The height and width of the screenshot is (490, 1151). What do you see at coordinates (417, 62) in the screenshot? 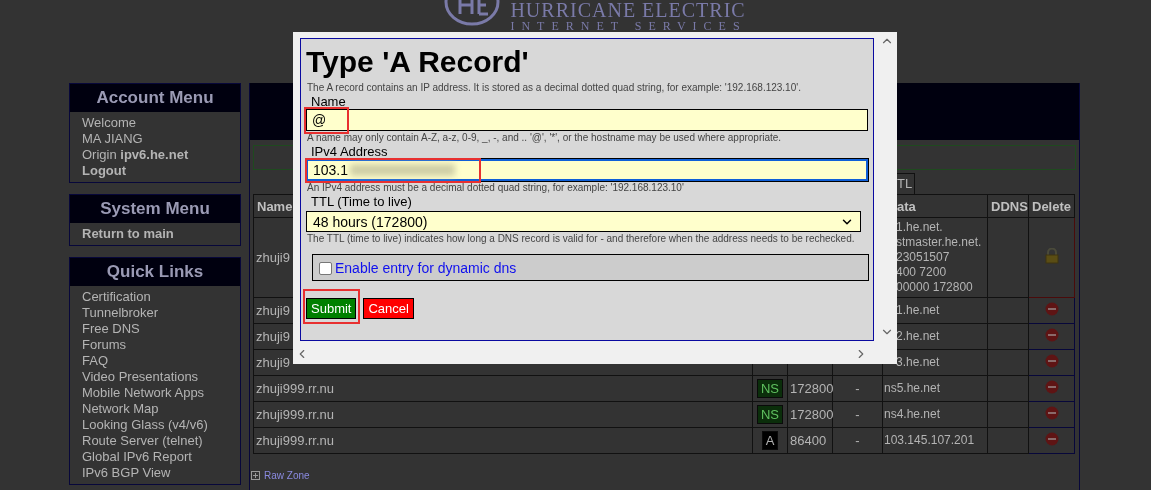
I see `dialog-title: Type 'A Record'` at bounding box center [417, 62].